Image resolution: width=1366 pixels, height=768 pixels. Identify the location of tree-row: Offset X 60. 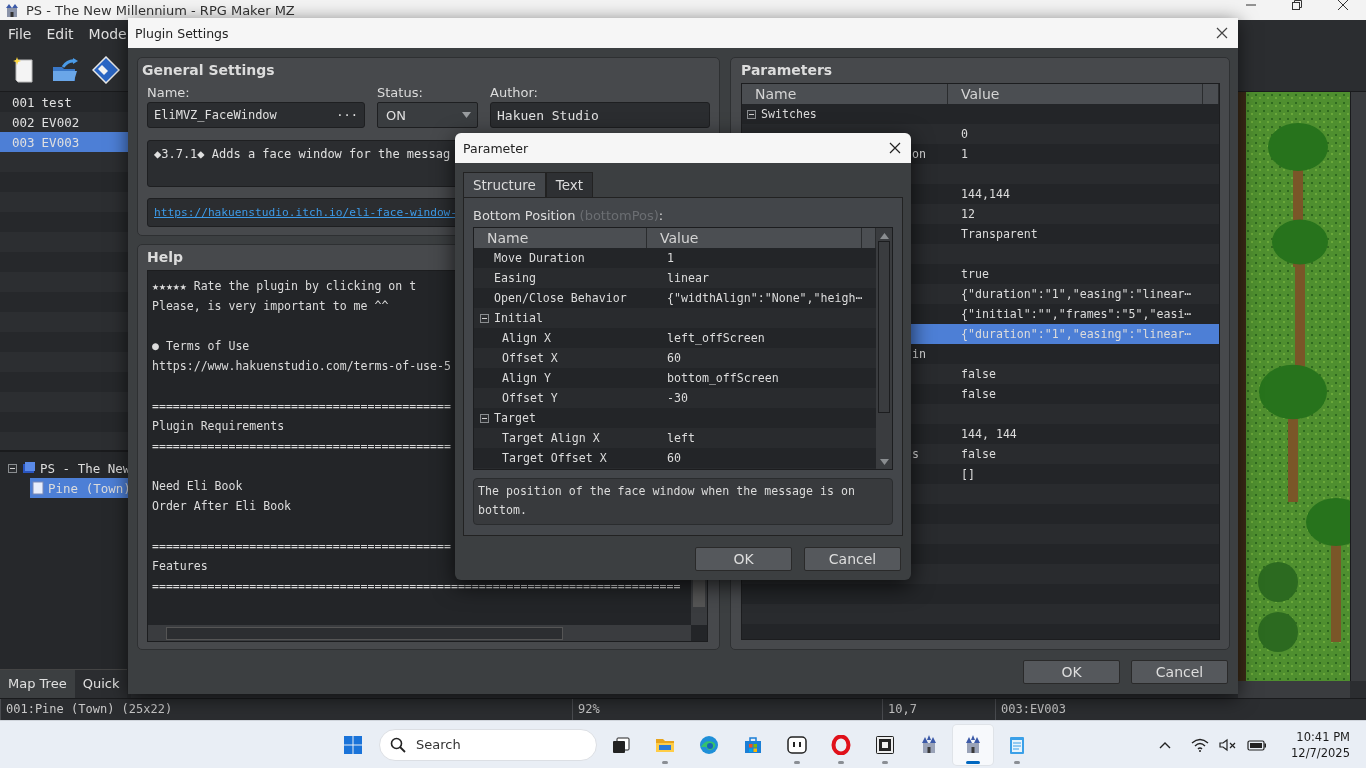
(675, 358).